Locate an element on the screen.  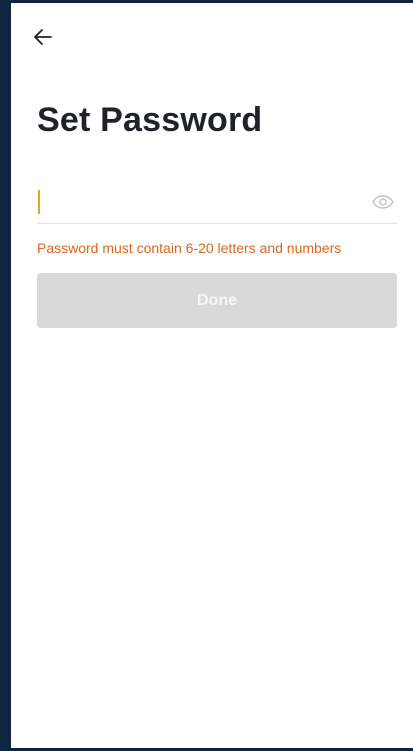
back-button is located at coordinates (43, 37).